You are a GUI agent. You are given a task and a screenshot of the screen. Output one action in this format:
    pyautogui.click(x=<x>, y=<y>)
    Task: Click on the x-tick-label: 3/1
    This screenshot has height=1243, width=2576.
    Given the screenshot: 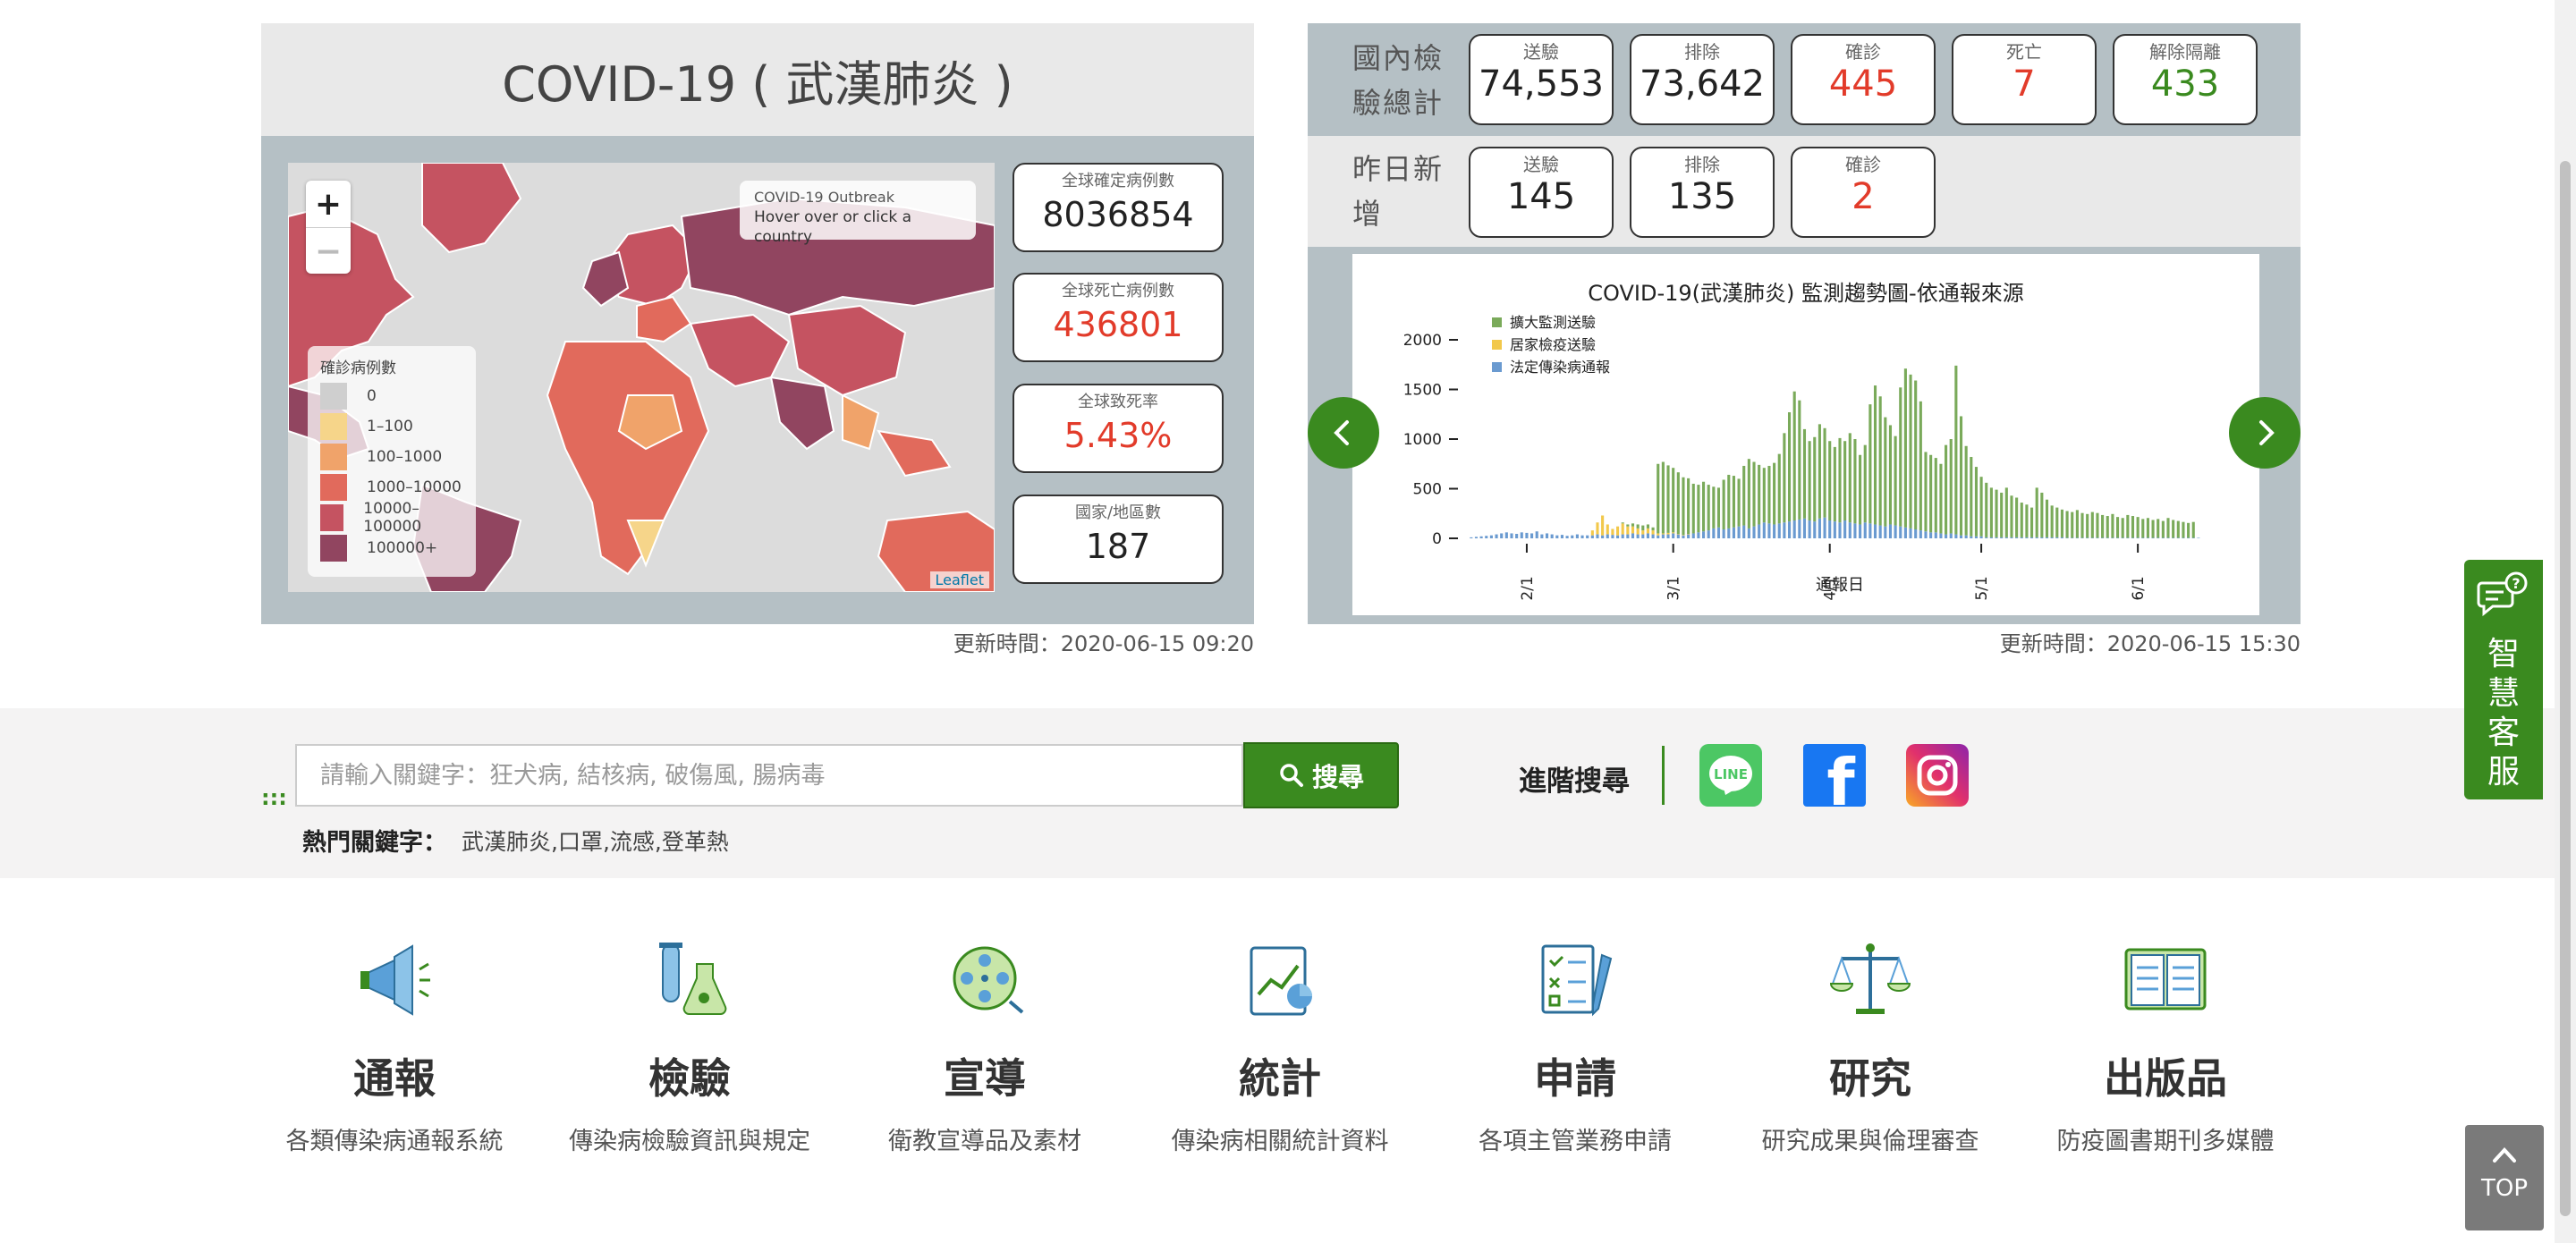 What is the action you would take?
    pyautogui.click(x=1674, y=588)
    